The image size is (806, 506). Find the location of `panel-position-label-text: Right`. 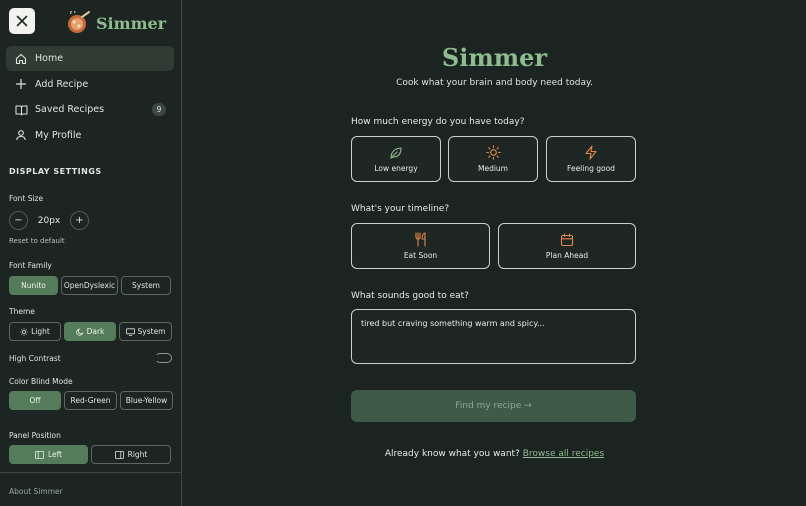

panel-position-label-text: Right is located at coordinates (137, 454).